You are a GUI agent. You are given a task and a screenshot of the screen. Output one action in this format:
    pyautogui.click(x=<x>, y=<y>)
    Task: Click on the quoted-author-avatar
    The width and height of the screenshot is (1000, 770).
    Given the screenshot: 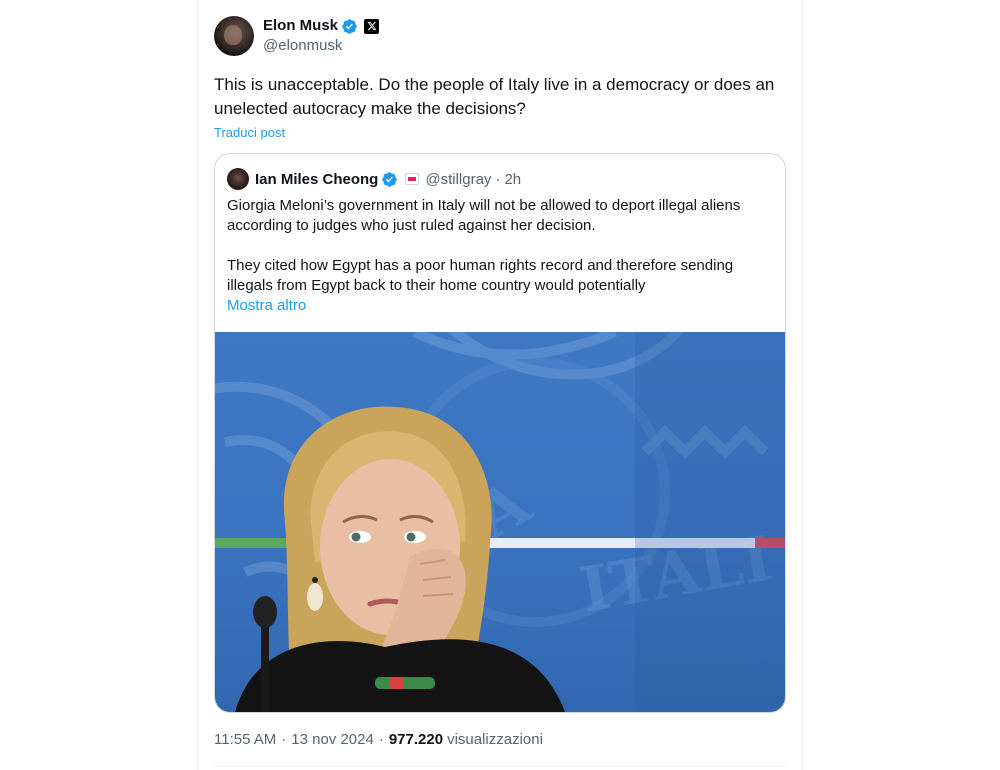 What is the action you would take?
    pyautogui.click(x=238, y=179)
    